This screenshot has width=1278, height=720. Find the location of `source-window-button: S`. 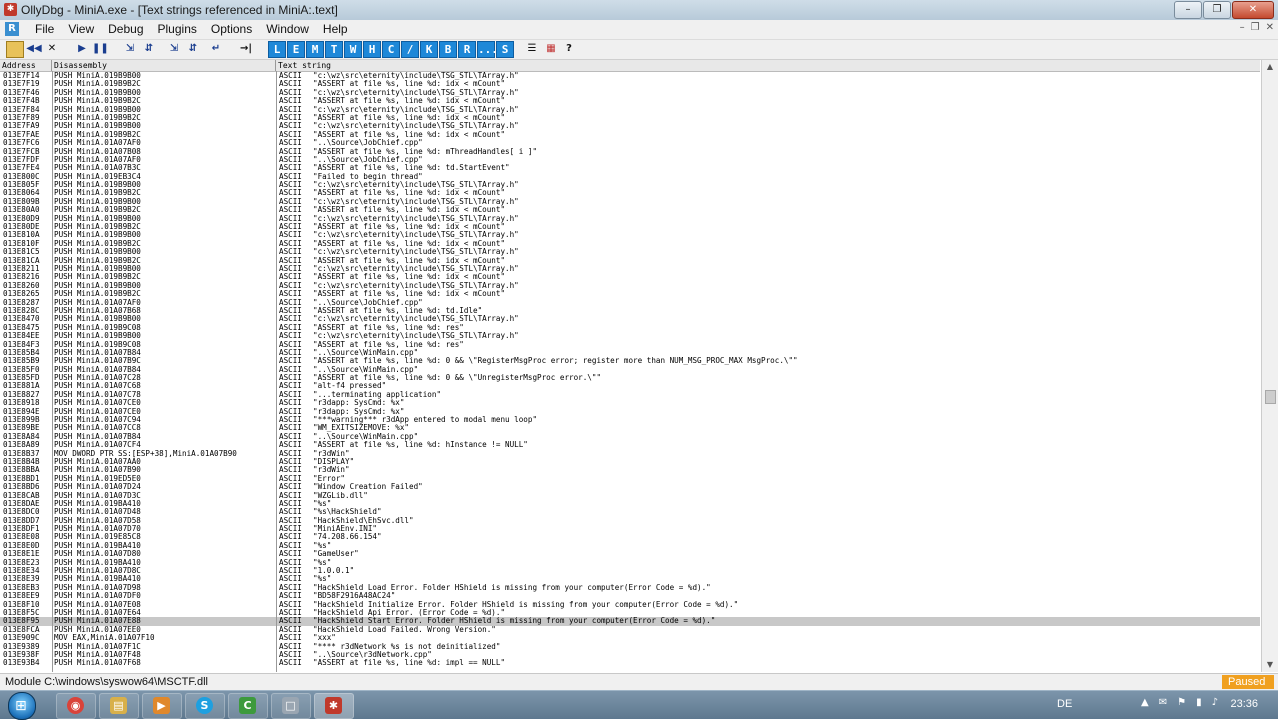

source-window-button: S is located at coordinates (505, 49).